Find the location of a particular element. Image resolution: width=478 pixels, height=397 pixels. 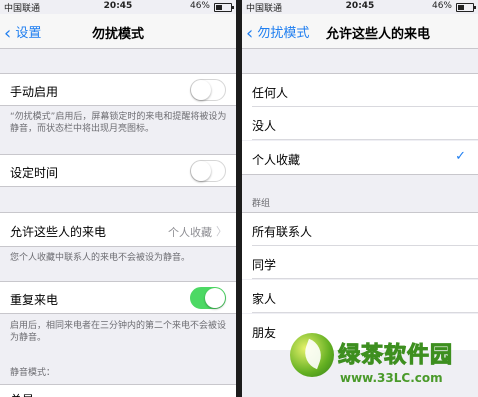

group-classmates: 同学 is located at coordinates (360, 262).